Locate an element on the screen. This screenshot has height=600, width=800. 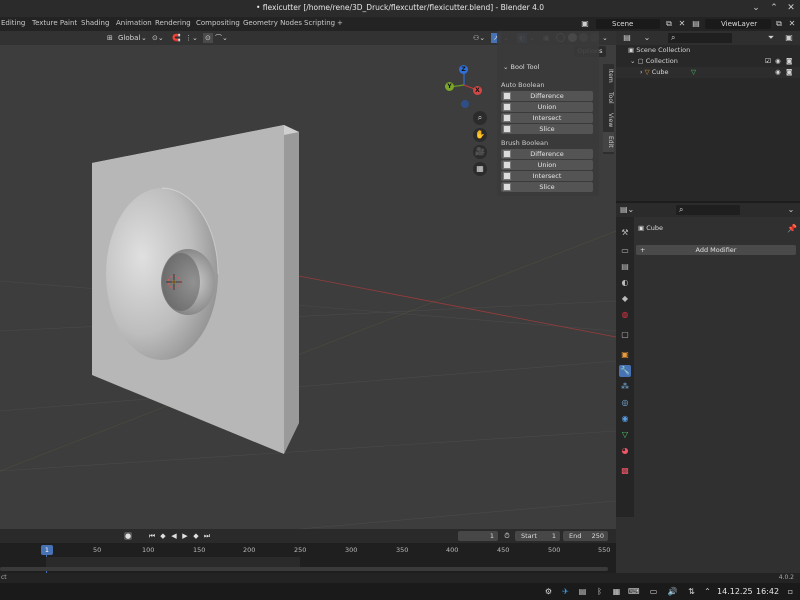
render-tab-icon: ▭ is located at coordinates (625, 251).